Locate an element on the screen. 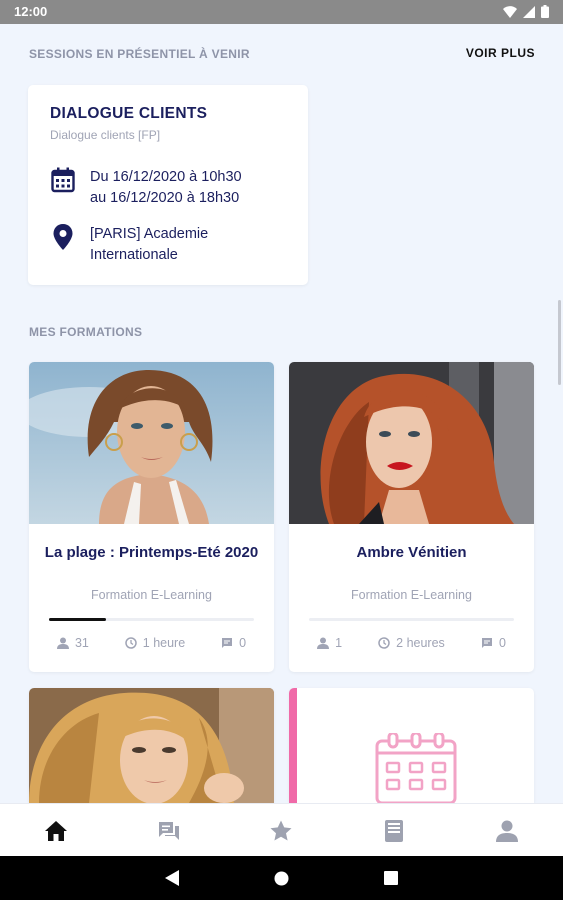 The height and width of the screenshot is (900, 563). course-stats: 31 1 heure 0 is located at coordinates (151, 643).